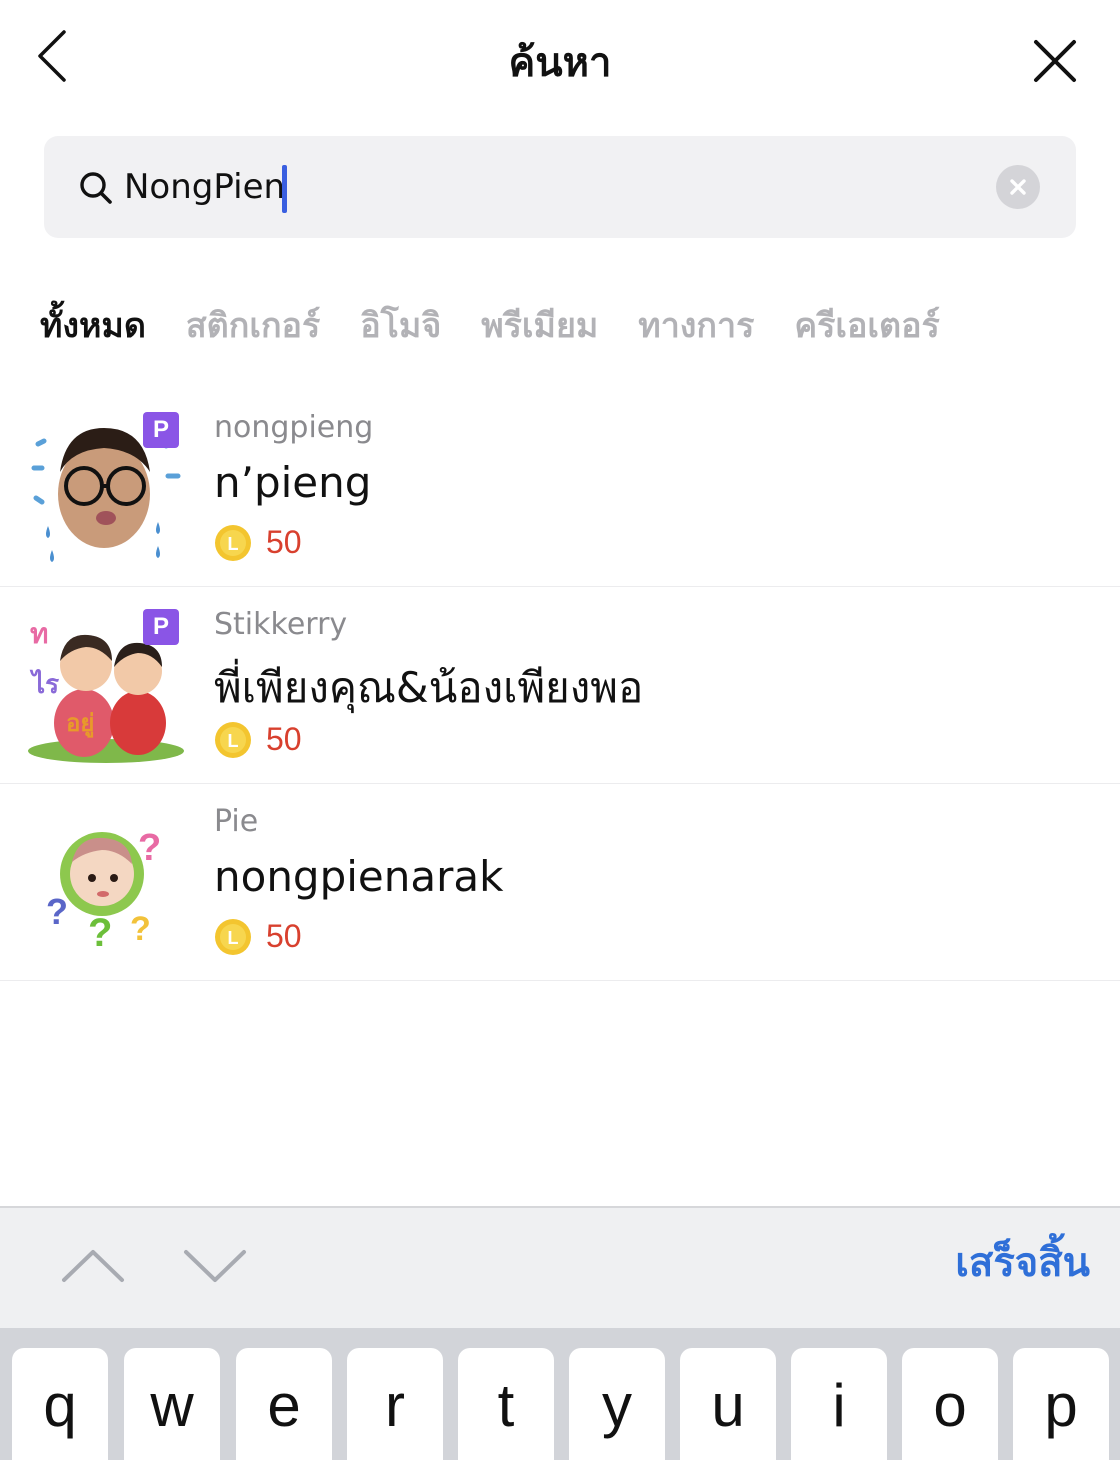 The image size is (1120, 1460). I want to click on sticker-name: nongpienarak, so click(359, 876).